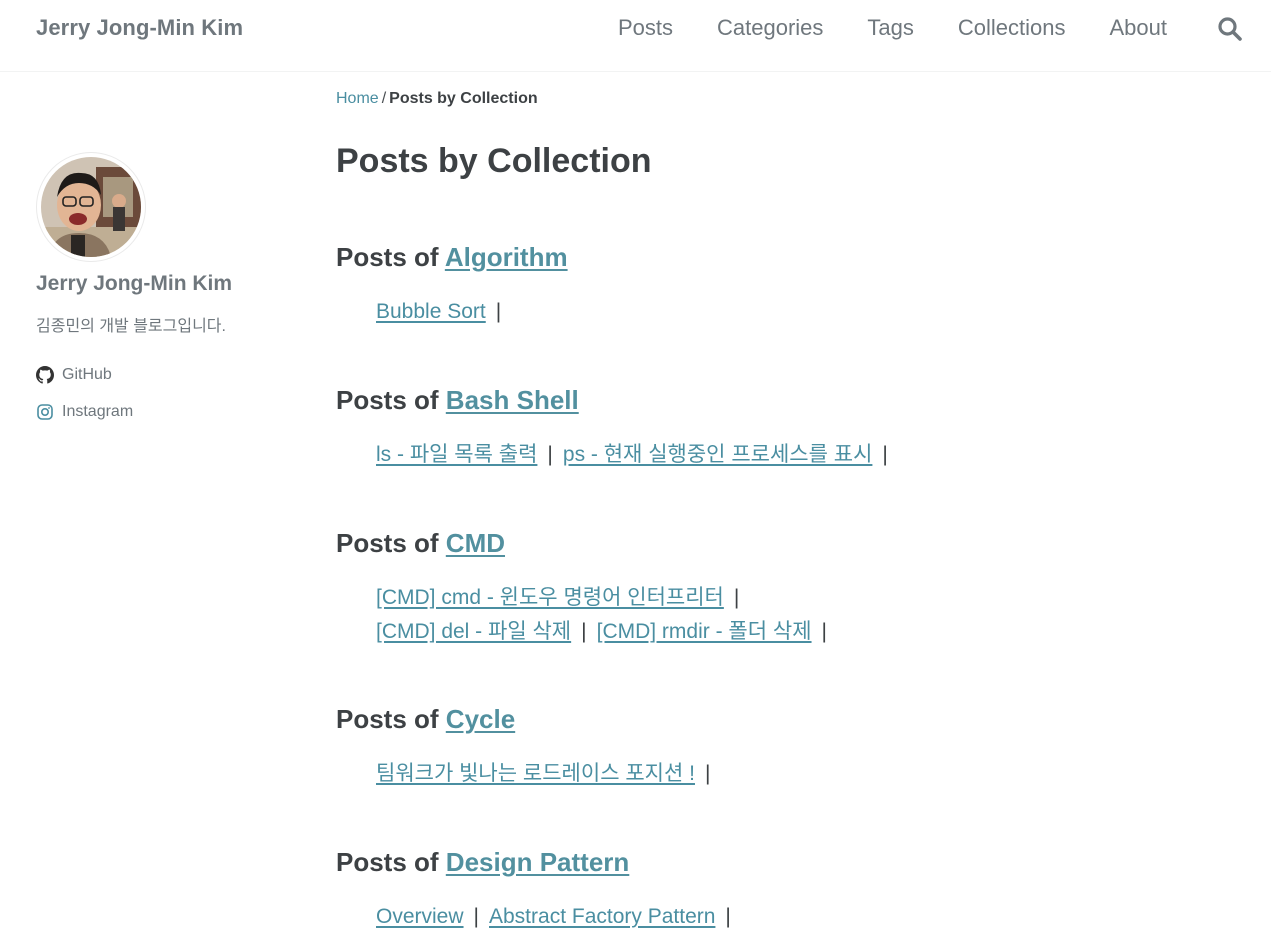 The image size is (1271, 952). What do you see at coordinates (602, 916) in the screenshot?
I see `post-link: Abstract Factory Pattern` at bounding box center [602, 916].